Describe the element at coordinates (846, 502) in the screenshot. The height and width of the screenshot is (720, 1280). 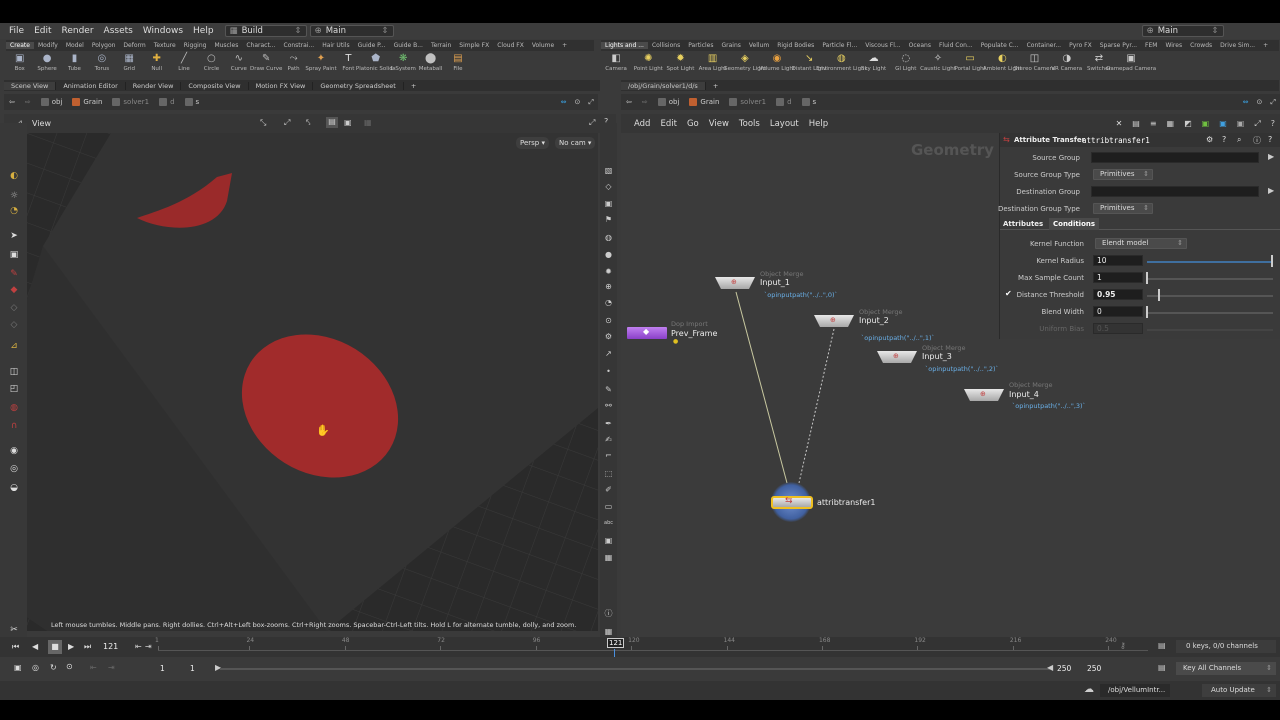
I see `node-attribtransfer1-name: attribtransfer1` at that location.